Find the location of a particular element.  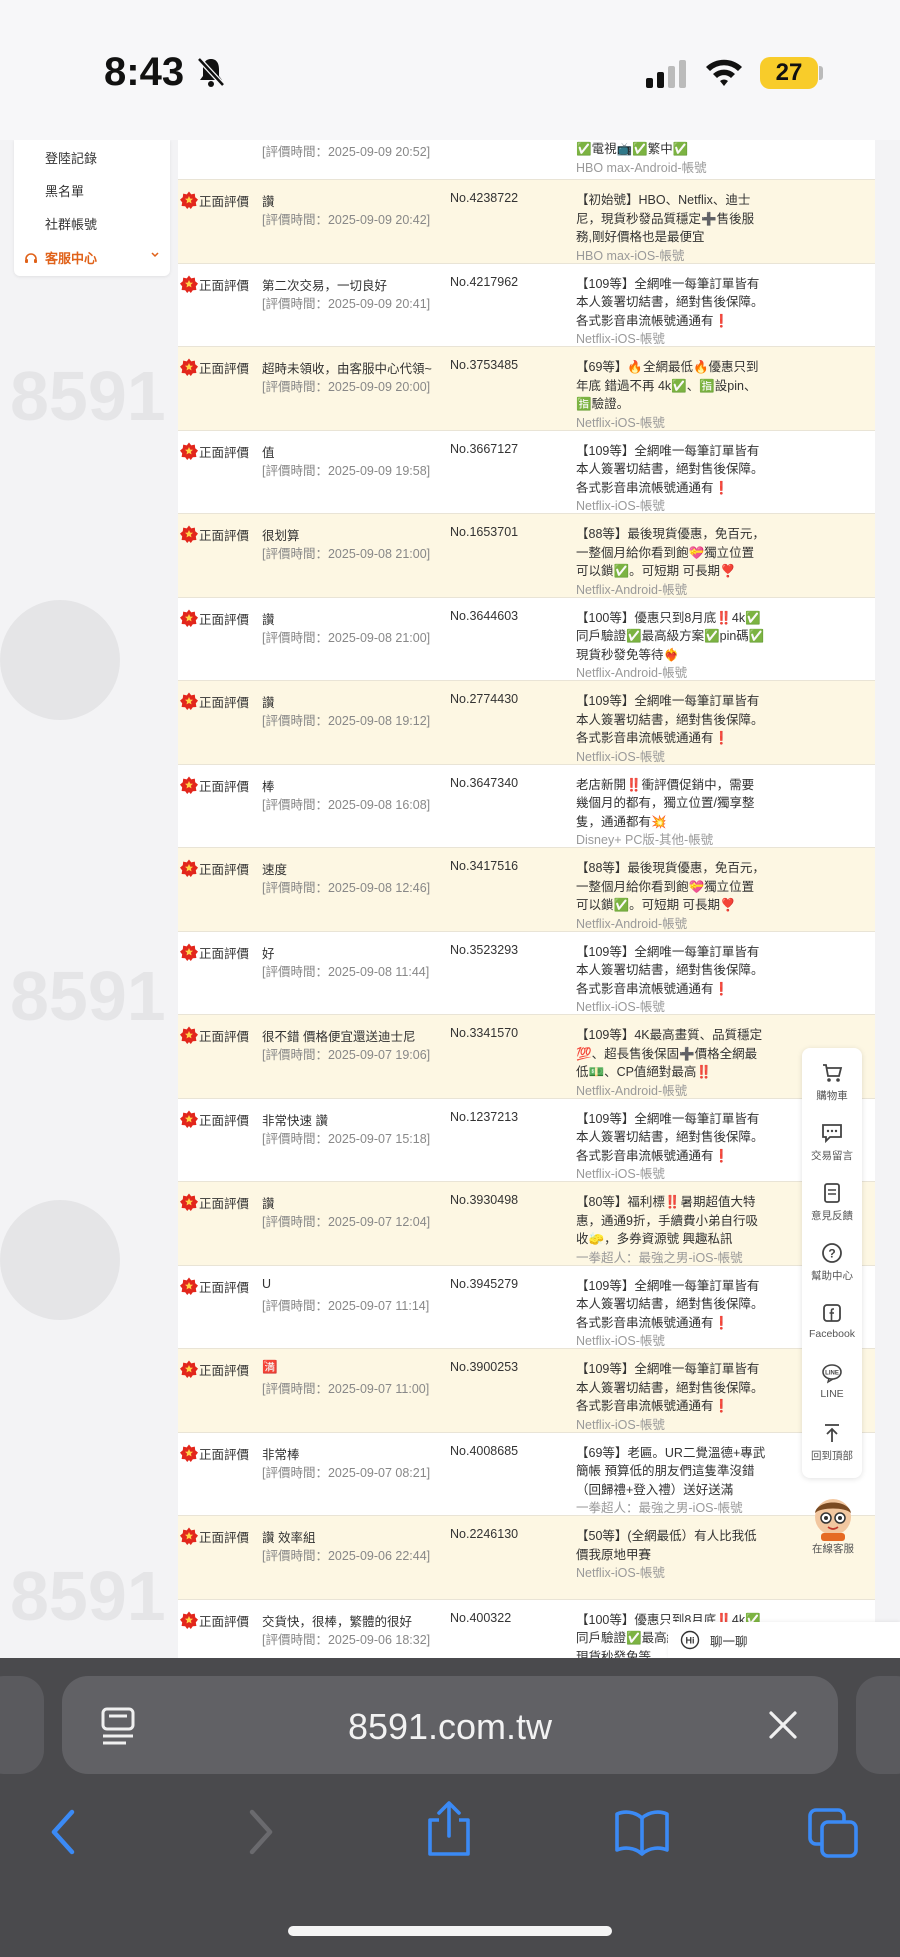

order-number: No.3900253 is located at coordinates (484, 1367).